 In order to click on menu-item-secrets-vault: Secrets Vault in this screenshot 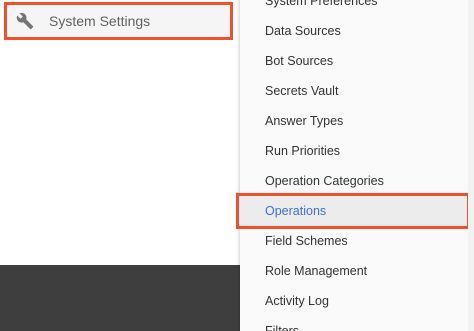, I will do `click(357, 91)`.